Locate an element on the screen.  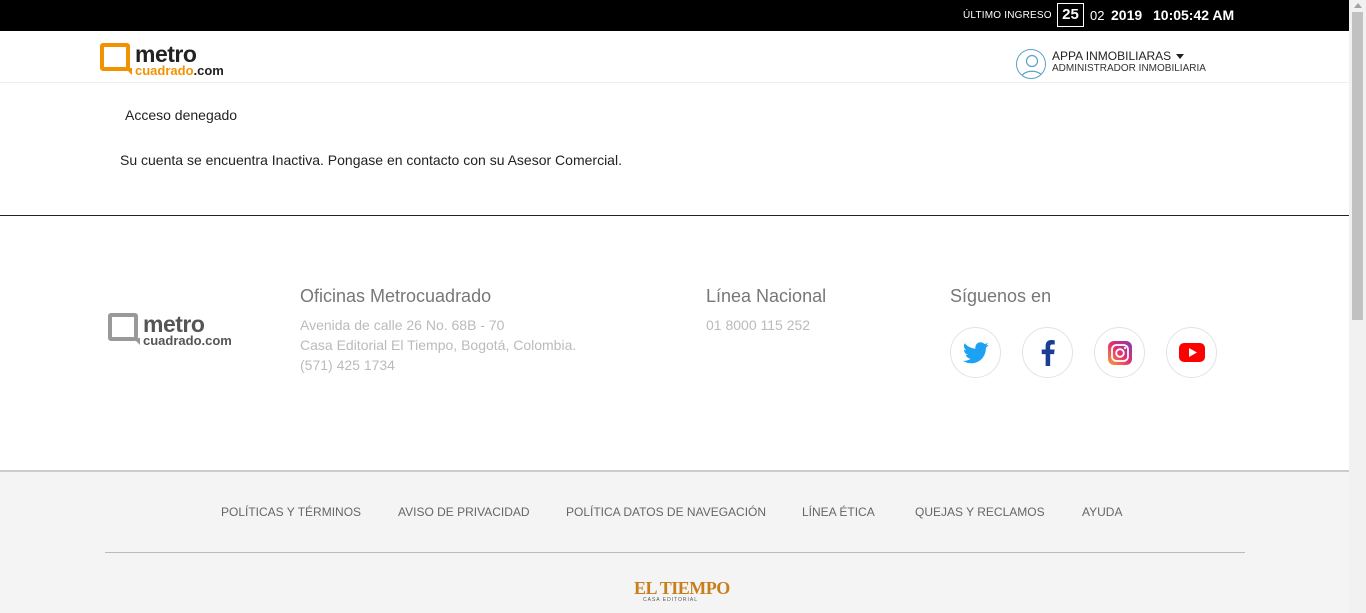
last-login-month: 02 is located at coordinates (1097, 15).